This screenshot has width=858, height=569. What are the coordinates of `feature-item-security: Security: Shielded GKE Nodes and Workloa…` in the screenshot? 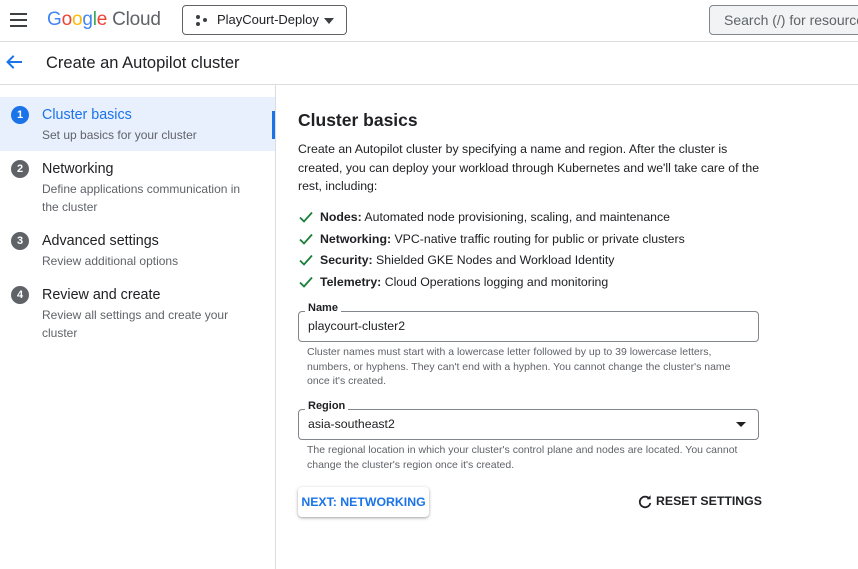 It's located at (533, 262).